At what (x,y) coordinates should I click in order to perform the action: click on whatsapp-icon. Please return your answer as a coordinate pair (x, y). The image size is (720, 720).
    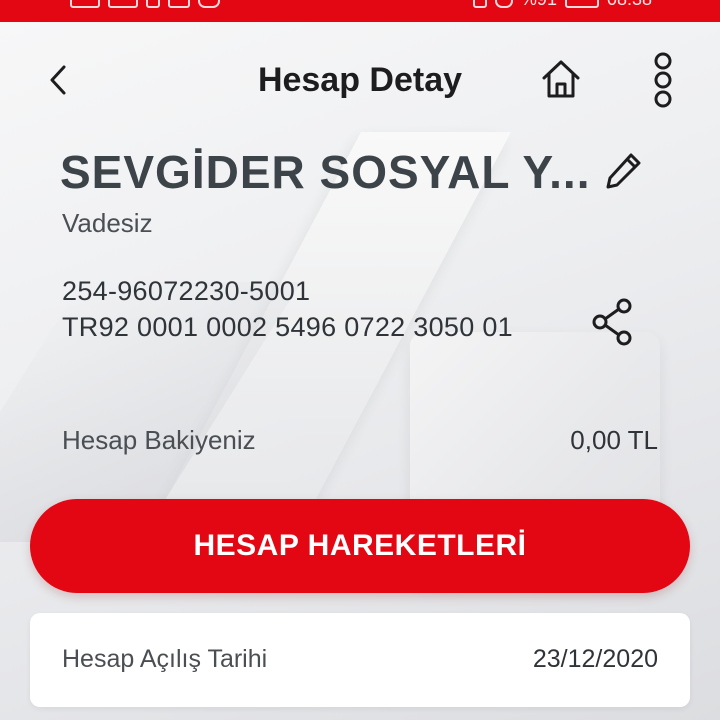
    Looking at the image, I should click on (209, 4).